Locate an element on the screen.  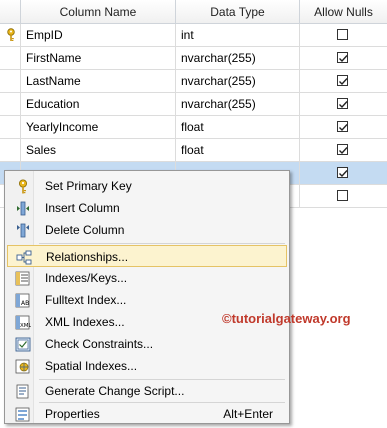
table-row: Sales float is located at coordinates (193, 150).